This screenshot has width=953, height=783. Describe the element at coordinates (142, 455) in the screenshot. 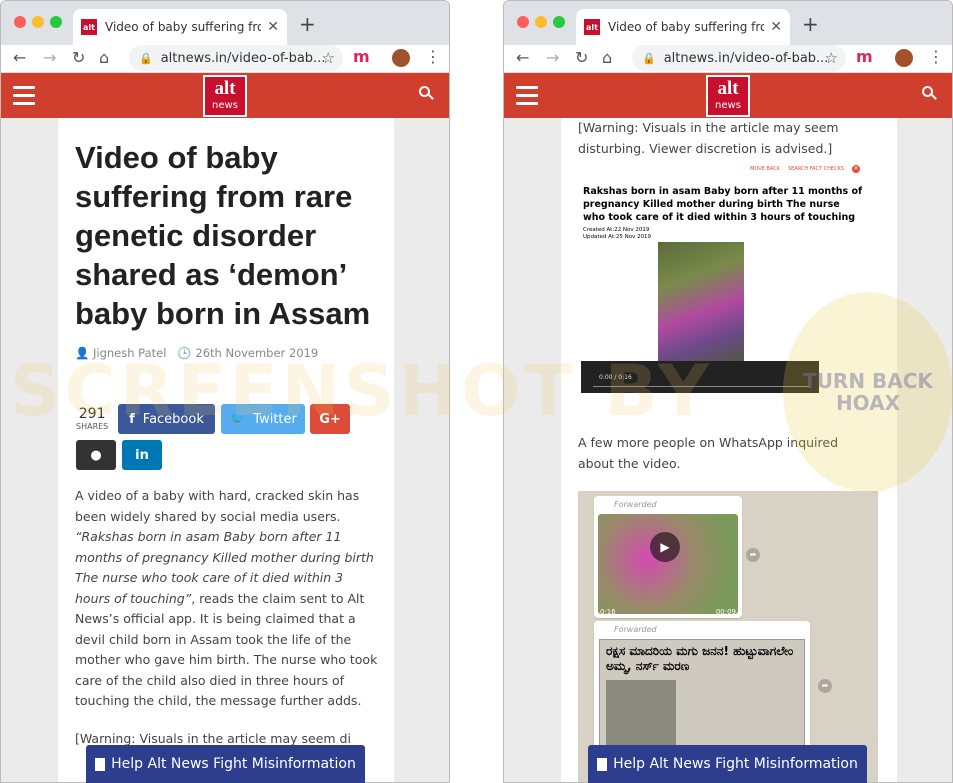

I see `linkedin-share-button: in` at that location.